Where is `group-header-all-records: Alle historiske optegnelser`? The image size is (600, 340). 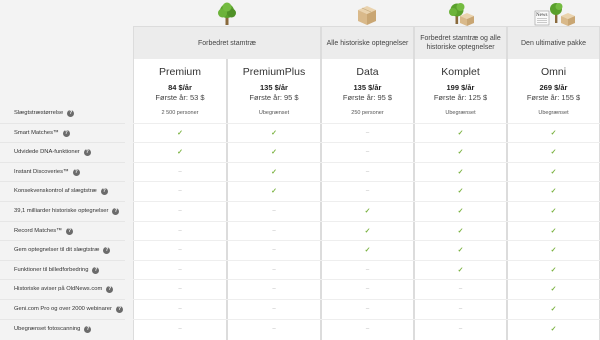
group-header-all-records: Alle historiske optegnelser is located at coordinates (367, 42).